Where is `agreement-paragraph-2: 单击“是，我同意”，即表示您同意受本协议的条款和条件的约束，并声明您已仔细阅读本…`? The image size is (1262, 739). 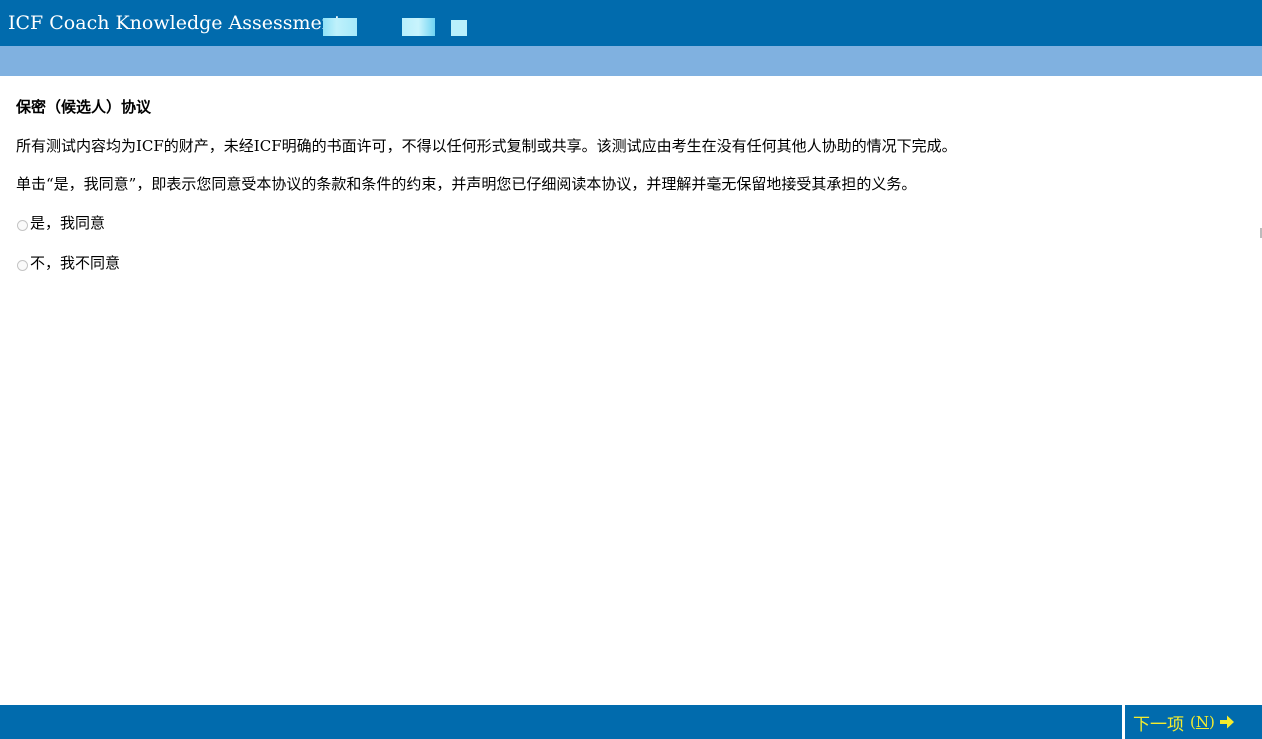
agreement-paragraph-2: 单击“是，我同意”，即表示您同意受本协议的条款和条件的约束，并声明您已仔细阅读本… is located at coordinates (466, 184).